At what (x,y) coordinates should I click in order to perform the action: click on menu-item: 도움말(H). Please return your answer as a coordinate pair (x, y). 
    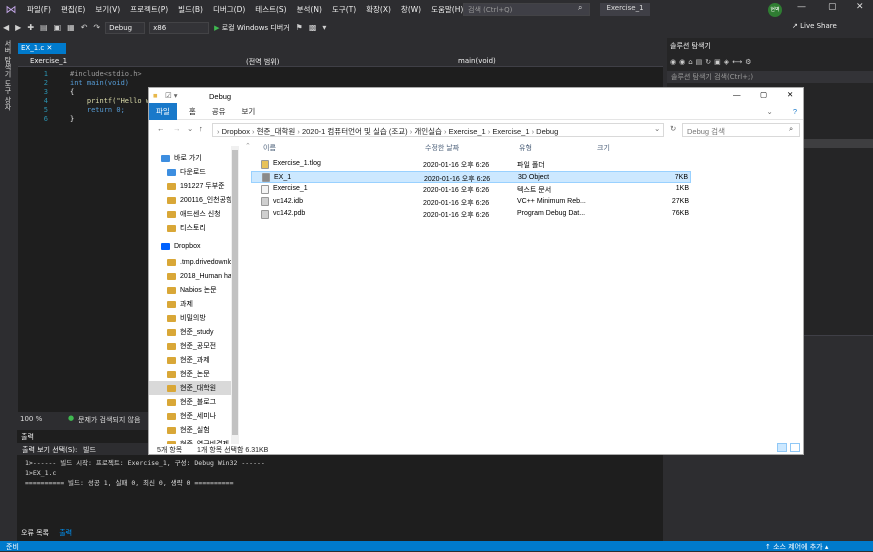
    Looking at the image, I should click on (447, 9).